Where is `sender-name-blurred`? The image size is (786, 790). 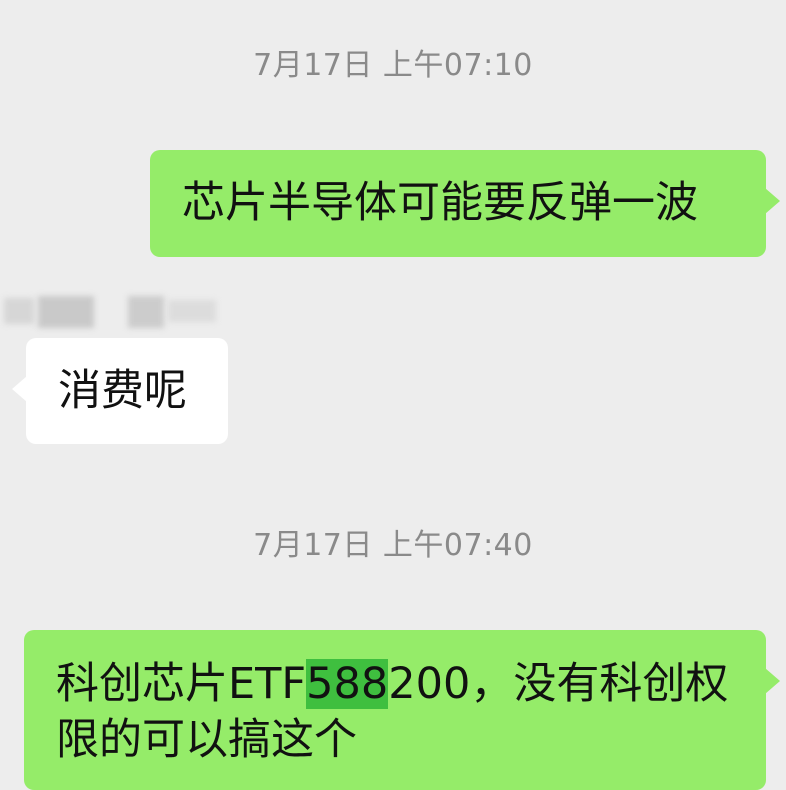 sender-name-blurred is located at coordinates (115, 312).